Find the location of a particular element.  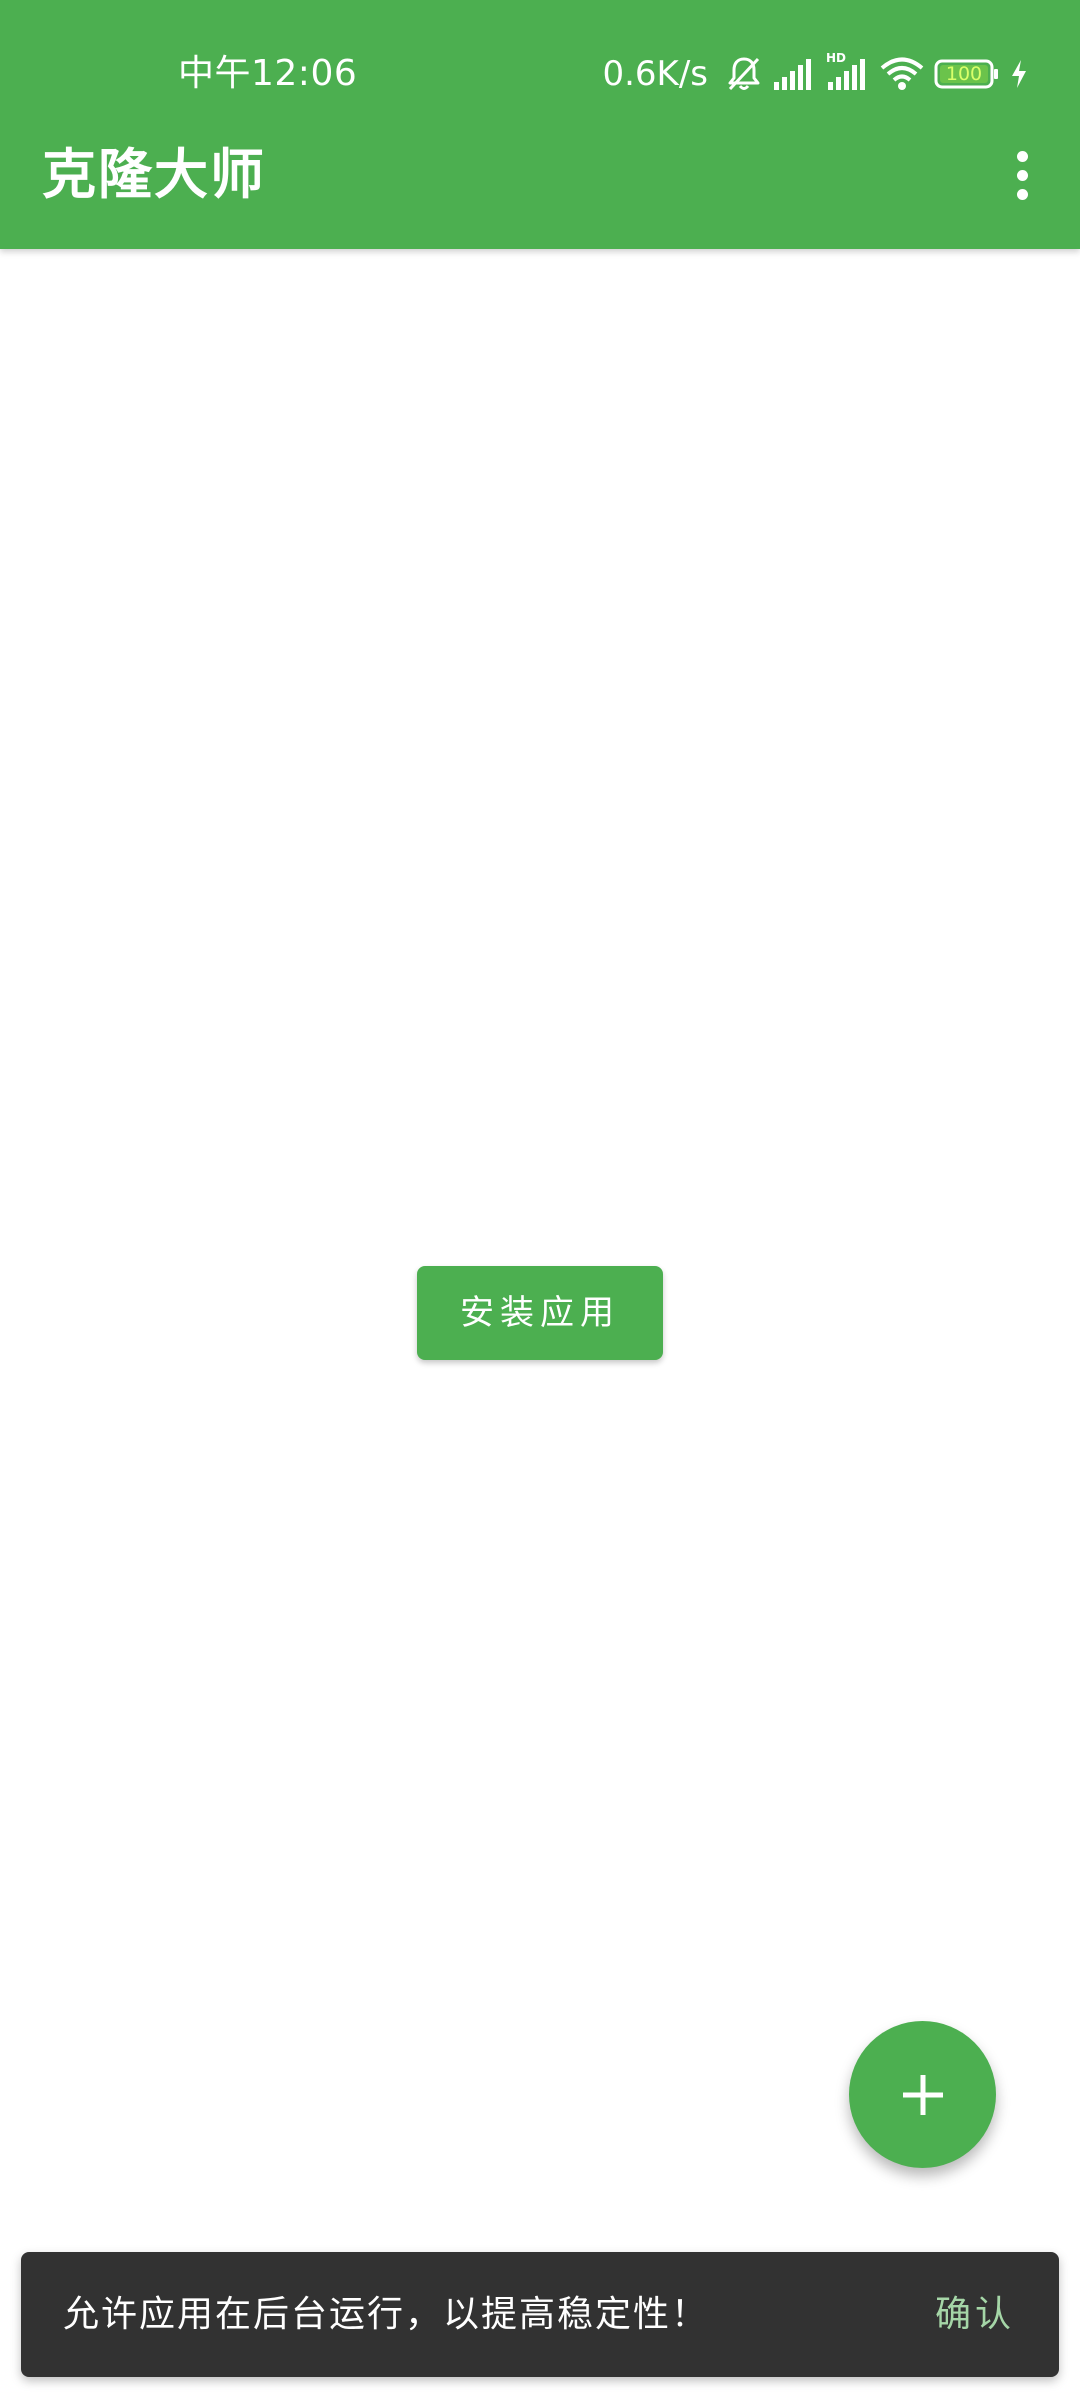

app-title: 克隆大师 is located at coordinates (154, 174).